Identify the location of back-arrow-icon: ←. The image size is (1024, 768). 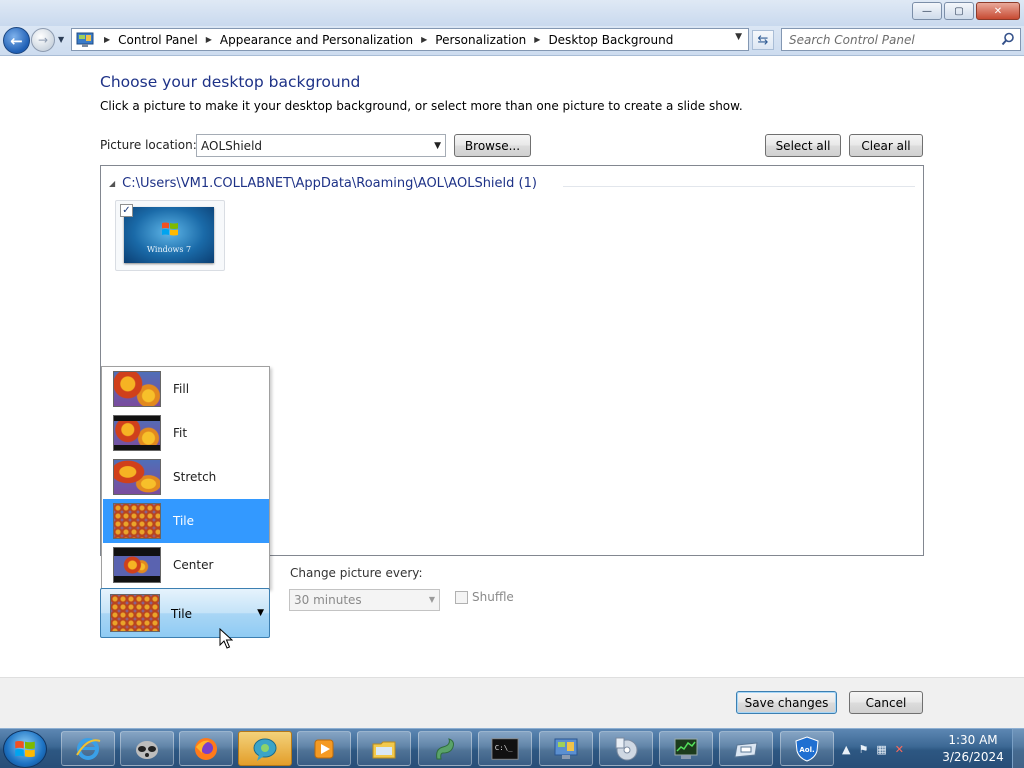
(16, 40).